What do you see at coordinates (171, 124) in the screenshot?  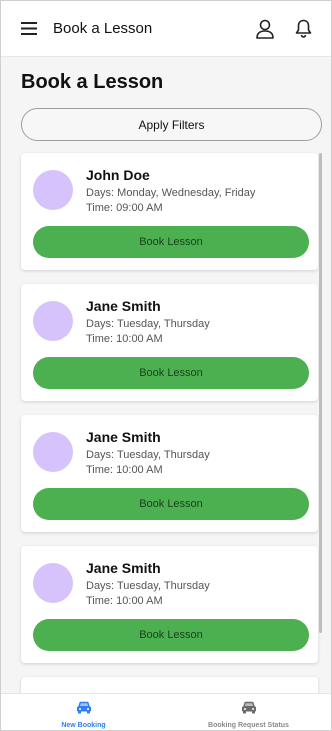 I see `apply-filters-button: Apply Filters` at bounding box center [171, 124].